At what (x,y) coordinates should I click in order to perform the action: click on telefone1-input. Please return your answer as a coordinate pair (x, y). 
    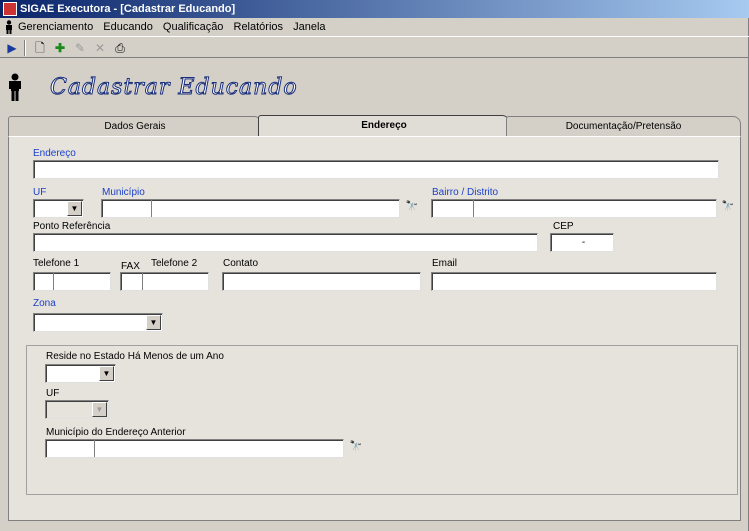
    Looking at the image, I should click on (72, 281).